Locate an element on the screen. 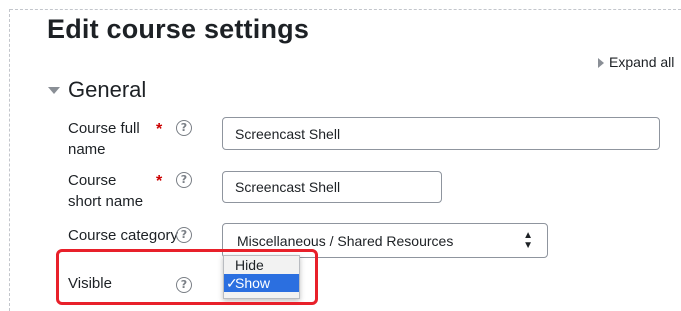 The image size is (681, 311). frame-border-top is located at coordinates (345, 9).